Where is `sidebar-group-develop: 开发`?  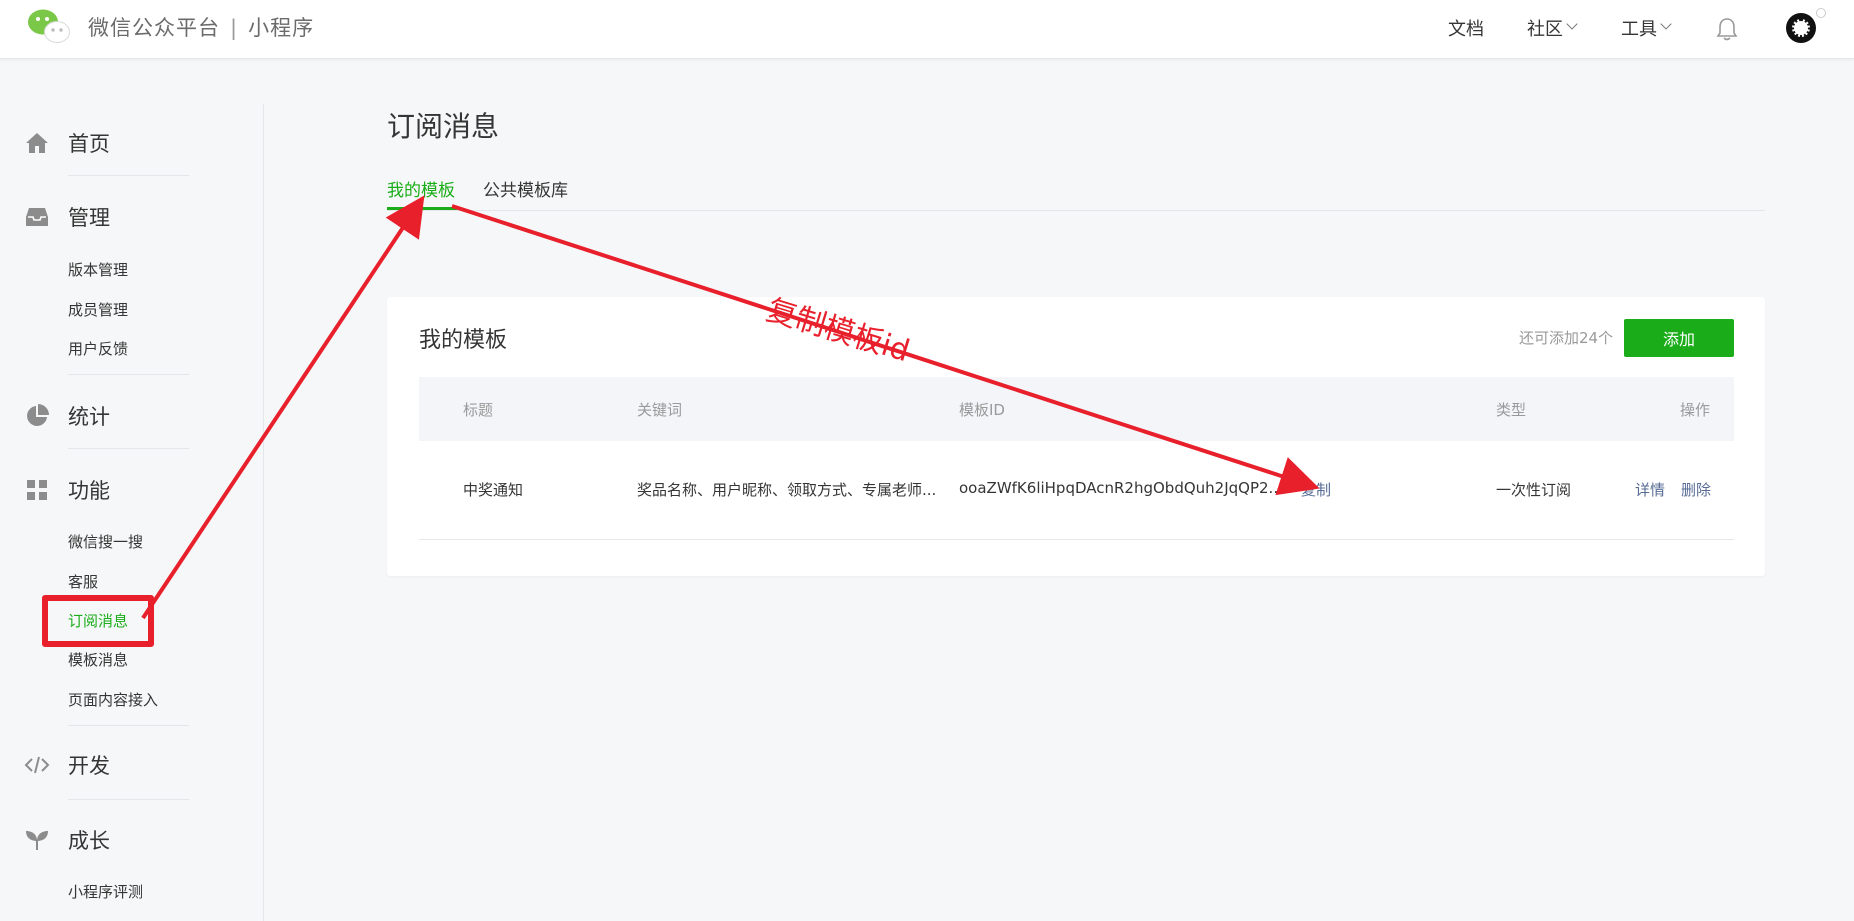 sidebar-group-develop: 开发 is located at coordinates (67, 765).